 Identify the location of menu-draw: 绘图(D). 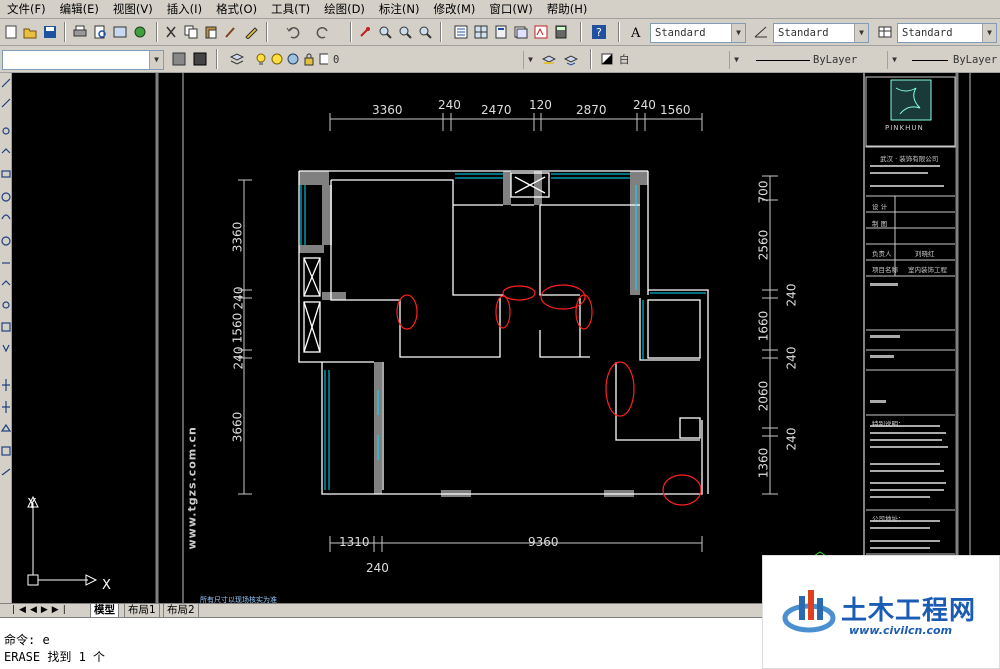
(344, 9).